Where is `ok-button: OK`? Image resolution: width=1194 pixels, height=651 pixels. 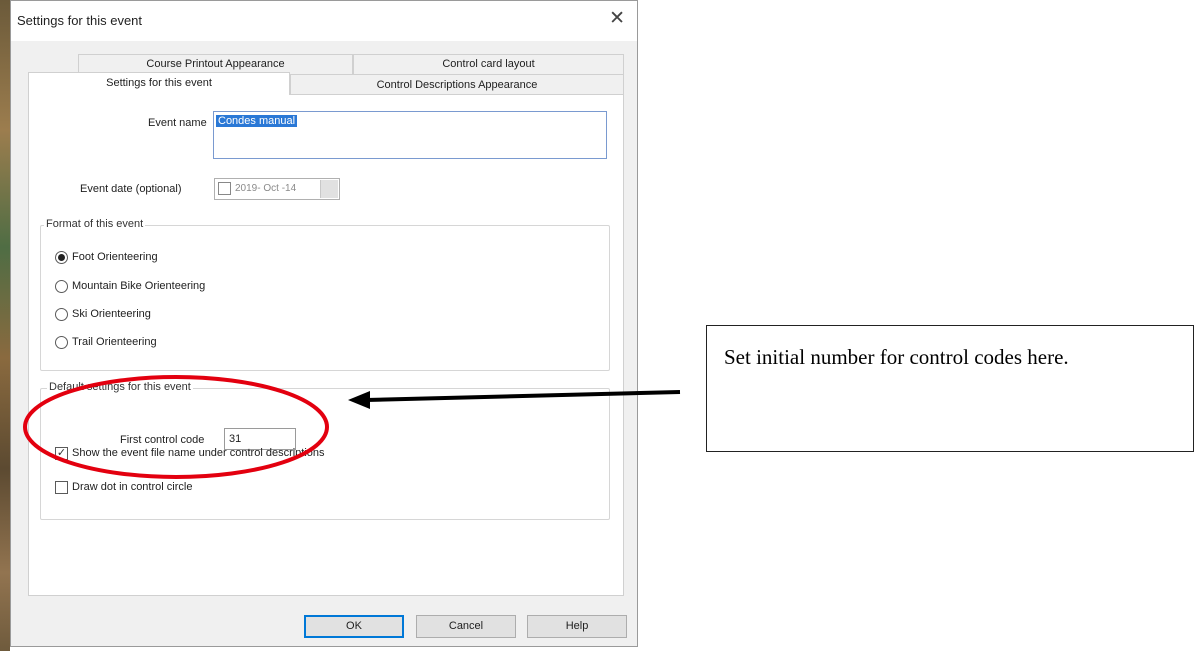 ok-button: OK is located at coordinates (354, 626).